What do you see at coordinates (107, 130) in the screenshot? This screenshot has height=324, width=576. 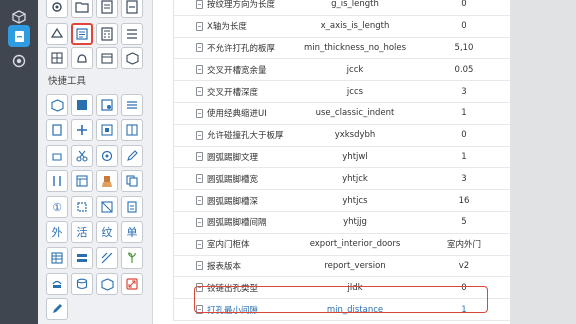 I see `hardware-tool-icon` at bounding box center [107, 130].